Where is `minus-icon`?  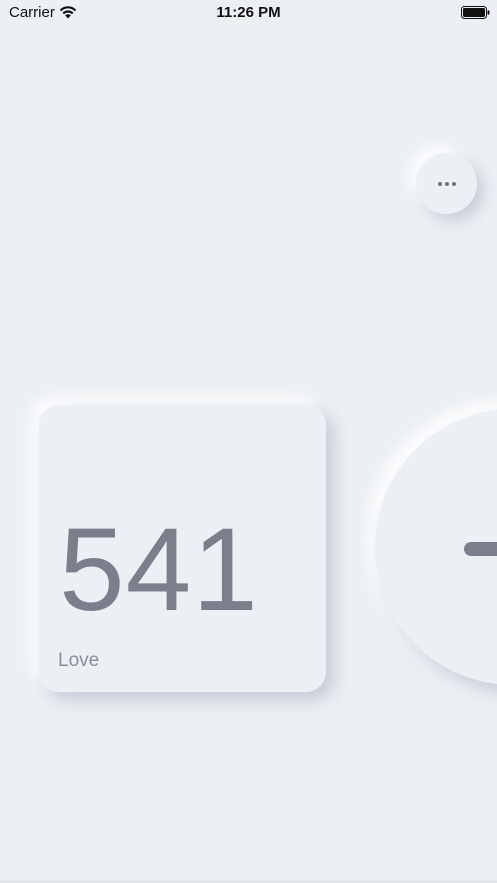
minus-icon is located at coordinates (480, 549).